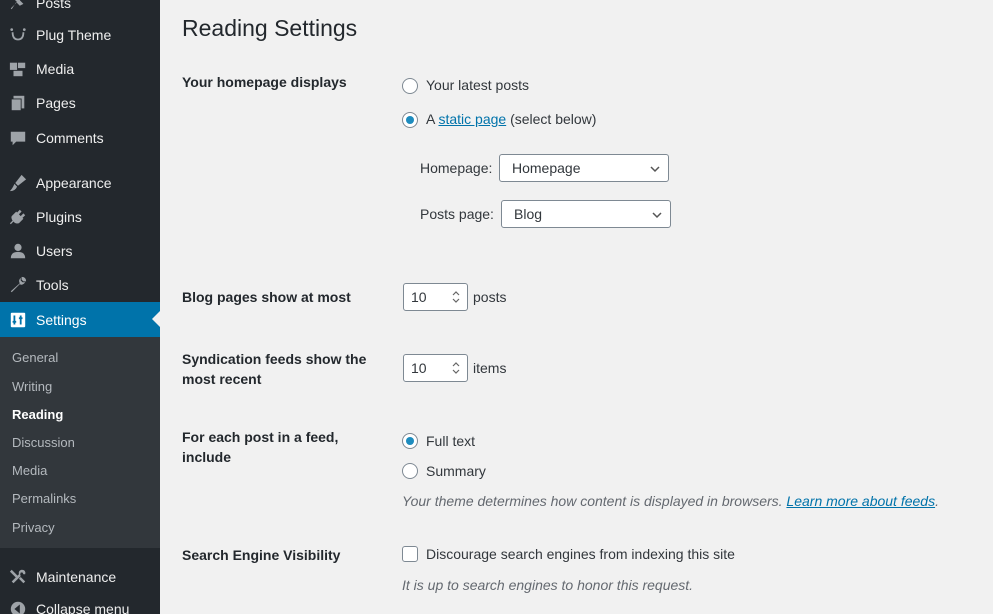 The image size is (993, 614). What do you see at coordinates (410, 471) in the screenshot?
I see `radio-summary` at bounding box center [410, 471].